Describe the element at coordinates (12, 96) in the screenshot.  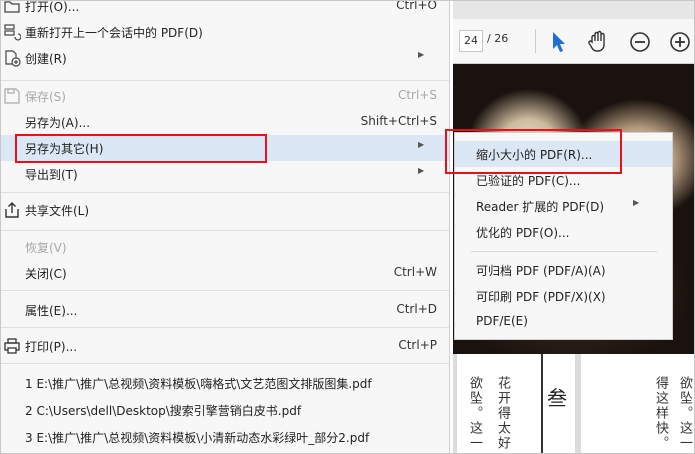
I see `save-icon` at that location.